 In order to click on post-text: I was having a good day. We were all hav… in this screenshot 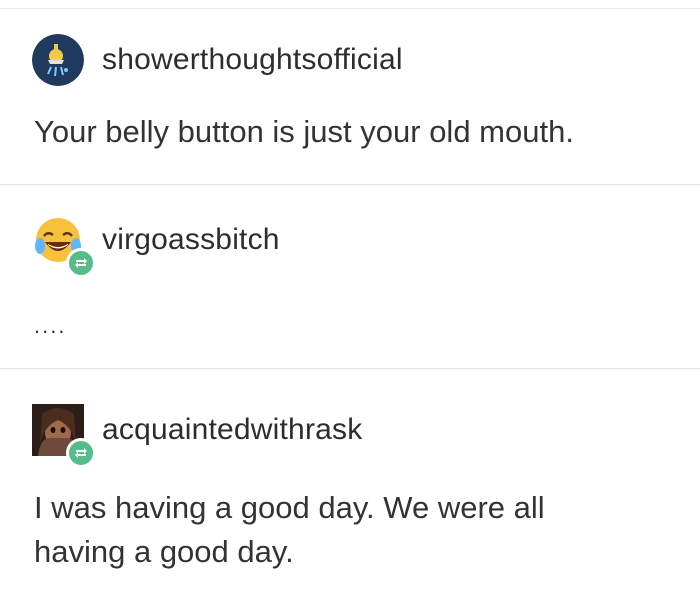, I will do `click(289, 530)`.